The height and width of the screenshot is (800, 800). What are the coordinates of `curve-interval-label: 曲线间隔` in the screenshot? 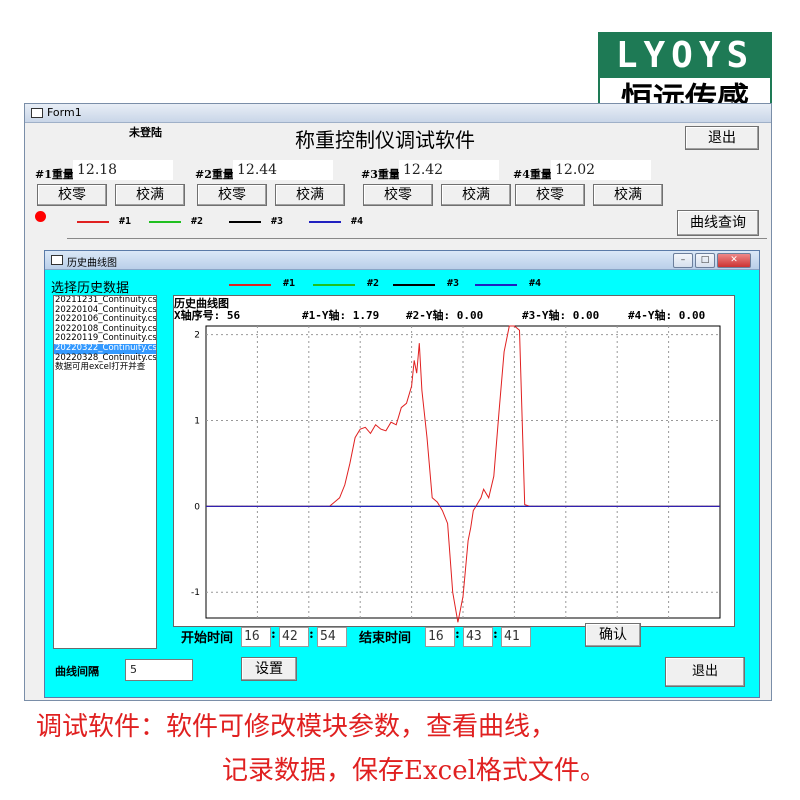 It's located at (77, 671).